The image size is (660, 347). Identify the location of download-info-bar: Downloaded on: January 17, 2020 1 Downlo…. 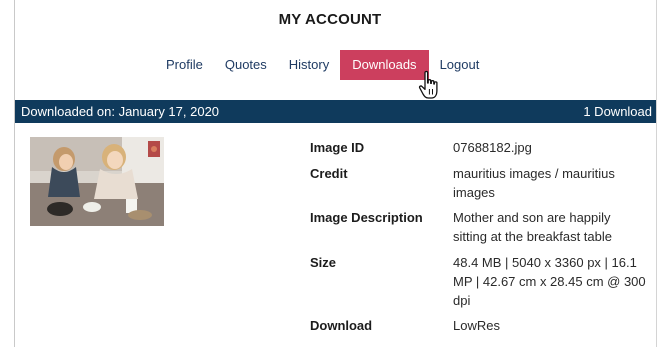
(335, 111).